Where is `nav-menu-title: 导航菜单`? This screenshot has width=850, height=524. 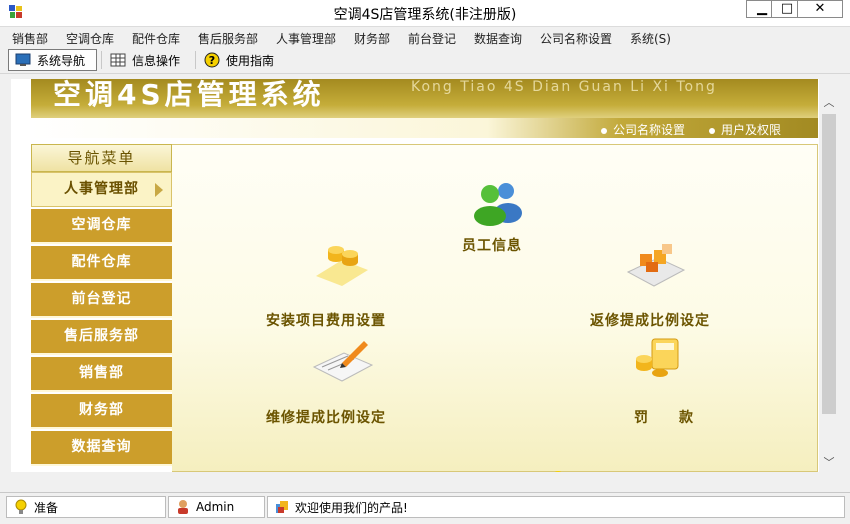 nav-menu-title: 导航菜单 is located at coordinates (101, 158).